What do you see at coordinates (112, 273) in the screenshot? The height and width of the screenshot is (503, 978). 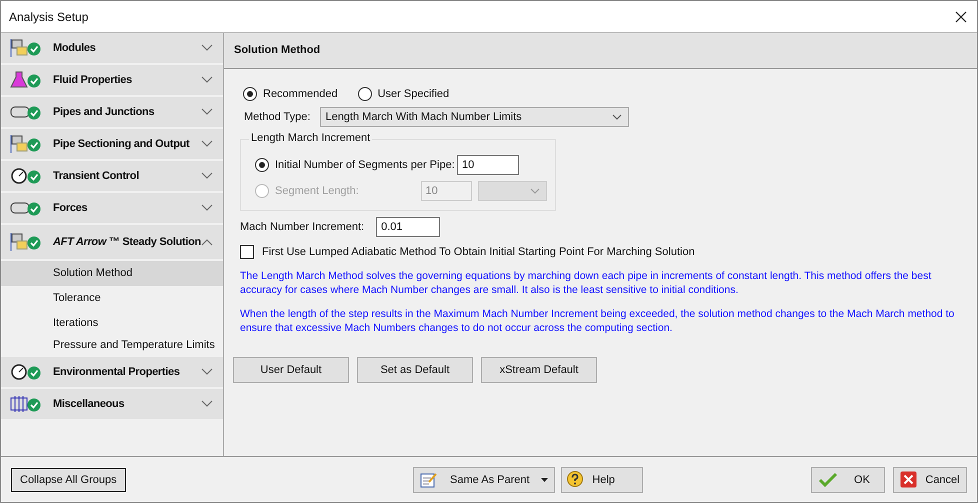 I see `sidebar-item: Solution Method` at bounding box center [112, 273].